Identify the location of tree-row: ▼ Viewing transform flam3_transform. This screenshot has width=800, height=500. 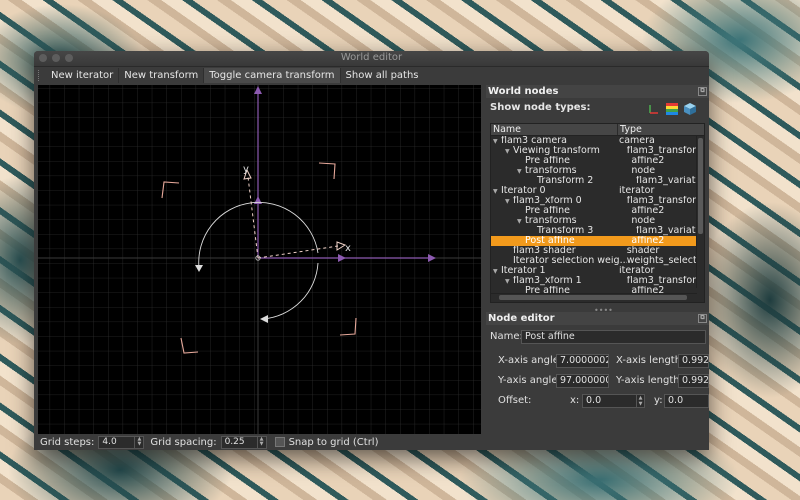
(597, 151).